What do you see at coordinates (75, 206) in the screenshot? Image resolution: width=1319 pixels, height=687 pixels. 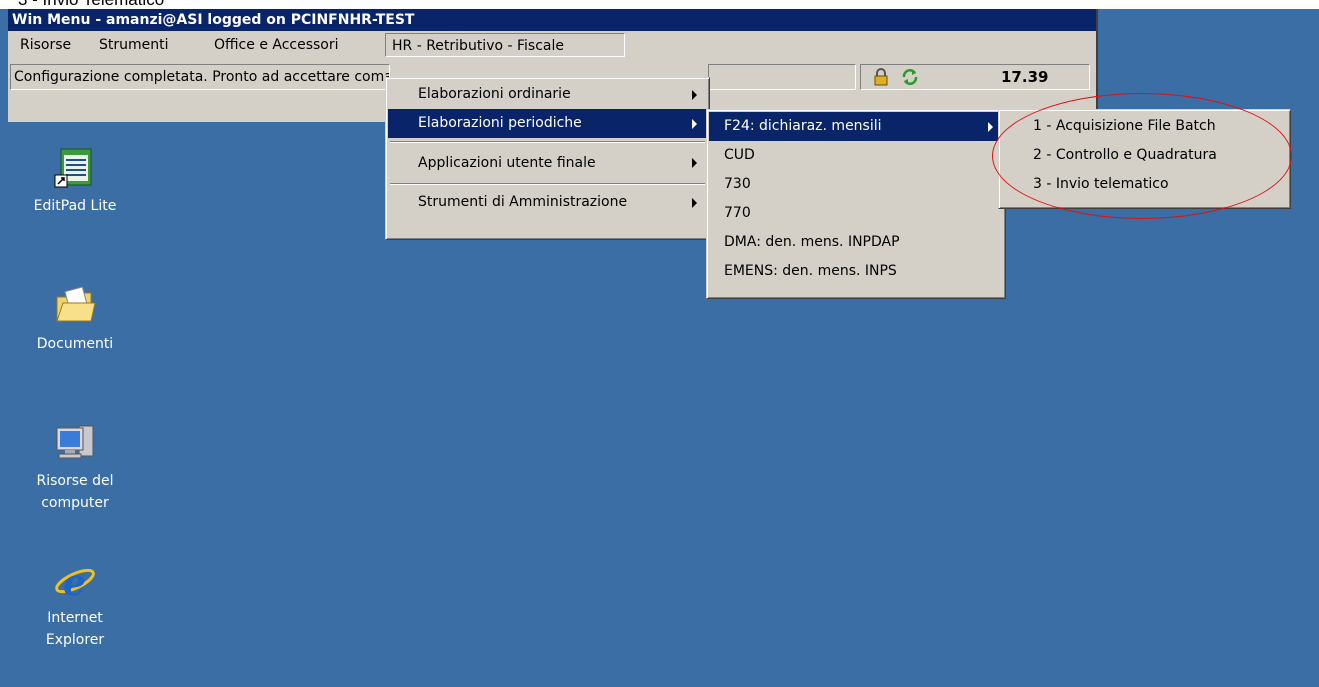 I see `desktop-icon-label: EditPad Lite` at bounding box center [75, 206].